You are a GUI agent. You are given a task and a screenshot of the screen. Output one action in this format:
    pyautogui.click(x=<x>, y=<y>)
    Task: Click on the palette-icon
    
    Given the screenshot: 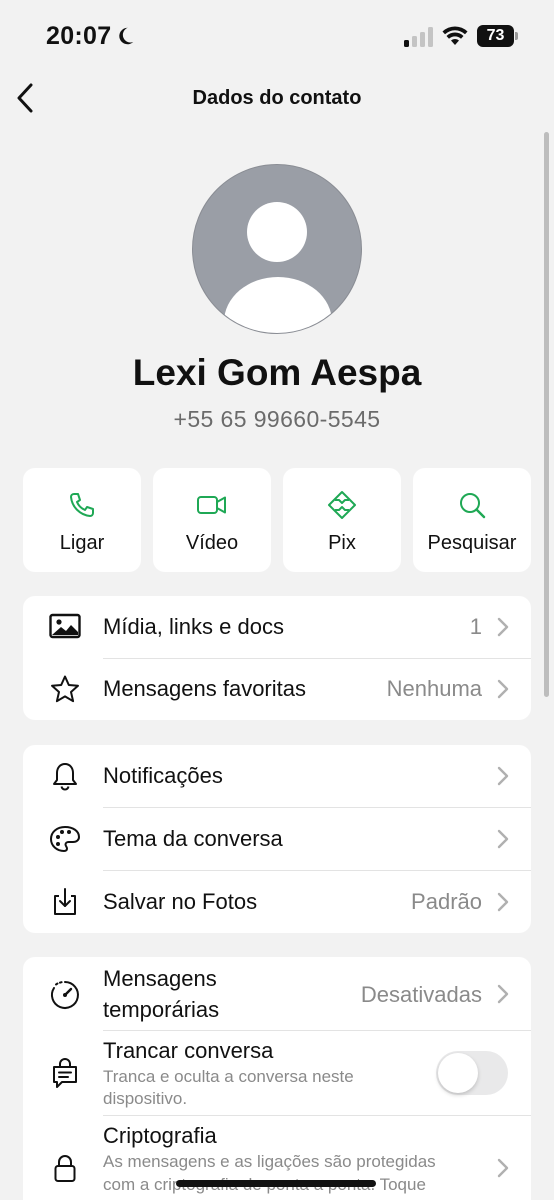 What is the action you would take?
    pyautogui.click(x=65, y=839)
    